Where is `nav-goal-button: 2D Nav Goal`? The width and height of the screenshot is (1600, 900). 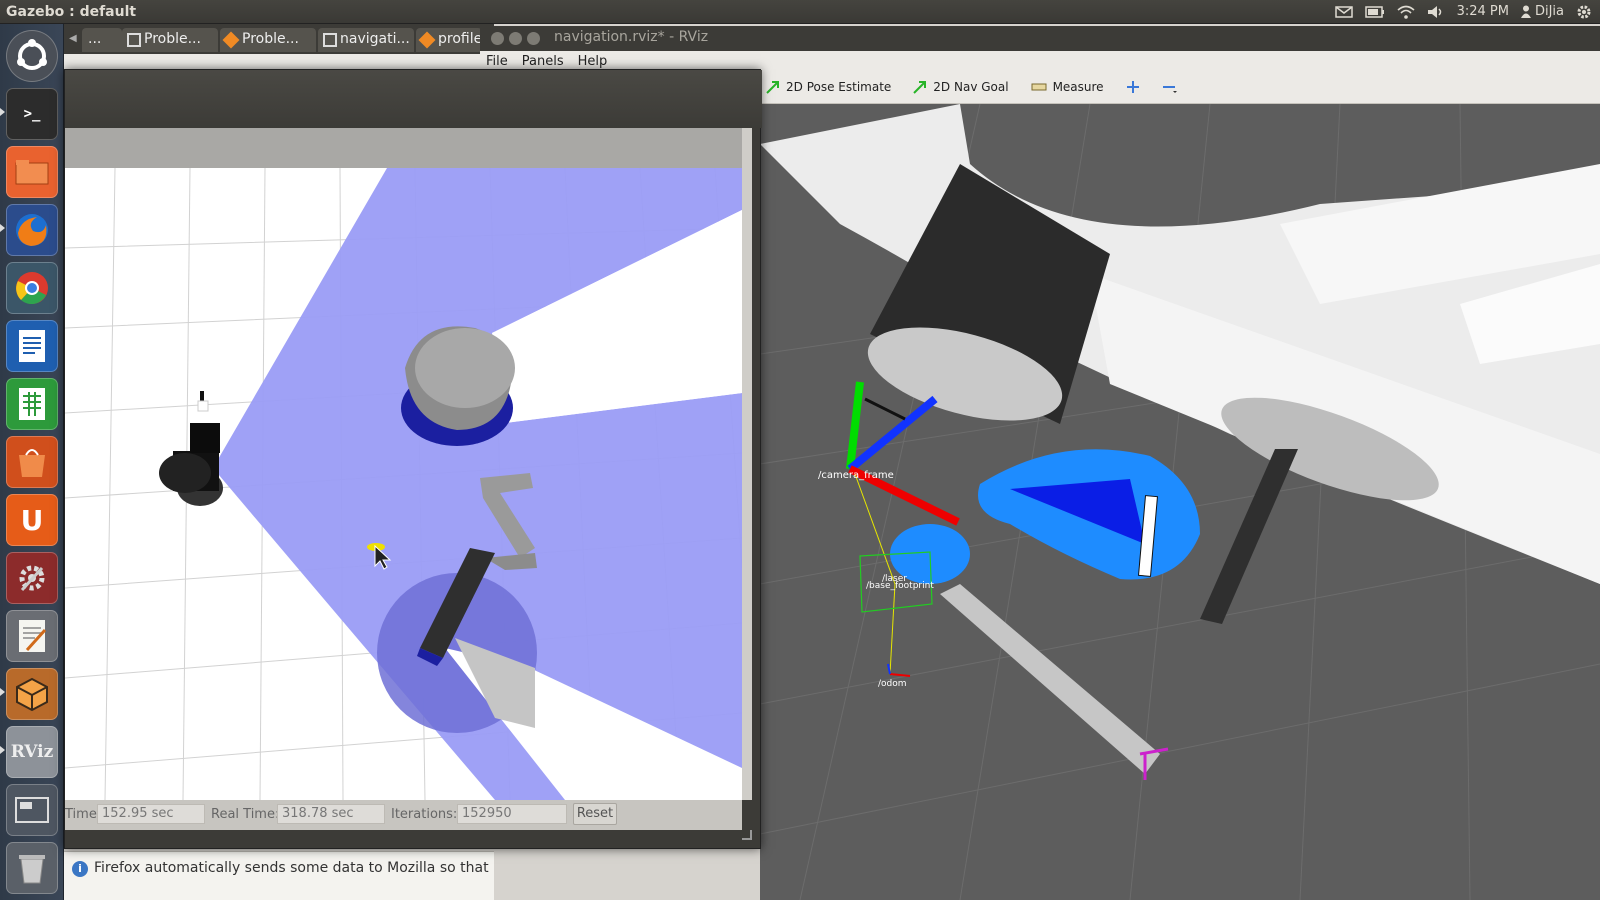
nav-goal-button: 2D Nav Goal is located at coordinates (961, 87).